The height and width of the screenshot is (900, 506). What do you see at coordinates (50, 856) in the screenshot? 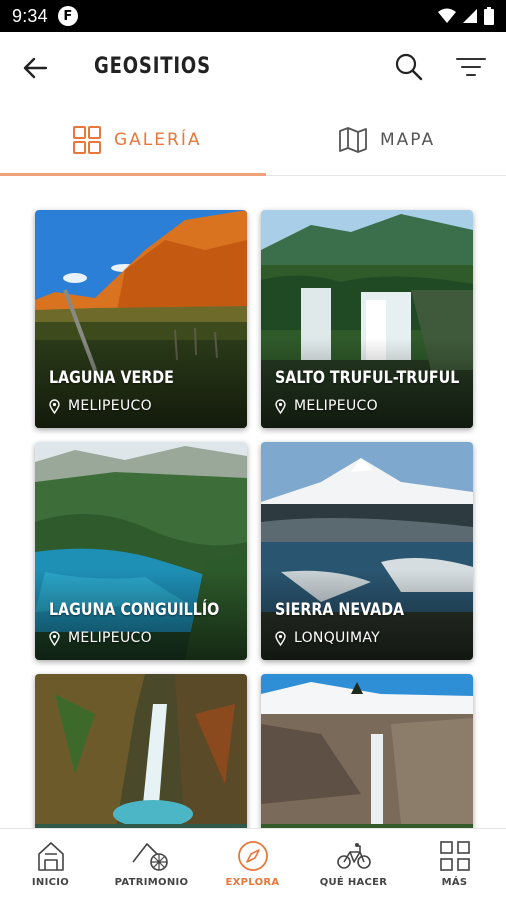
I see `house-icon` at bounding box center [50, 856].